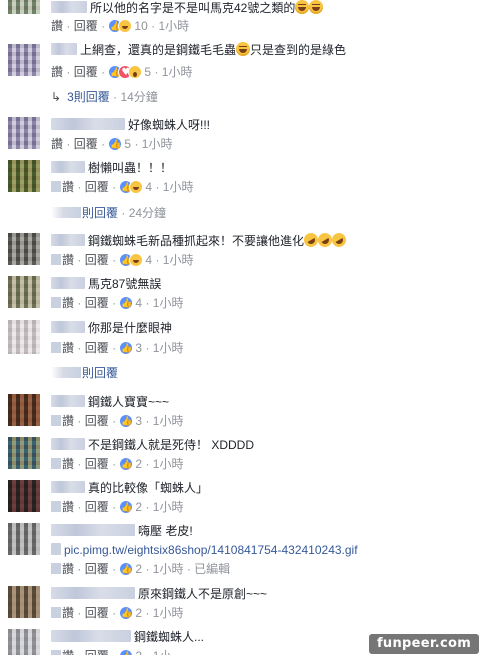 The image size is (487, 655). What do you see at coordinates (130, 168) in the screenshot?
I see `comment-text: 樹懶叫蟲！！！` at bounding box center [130, 168].